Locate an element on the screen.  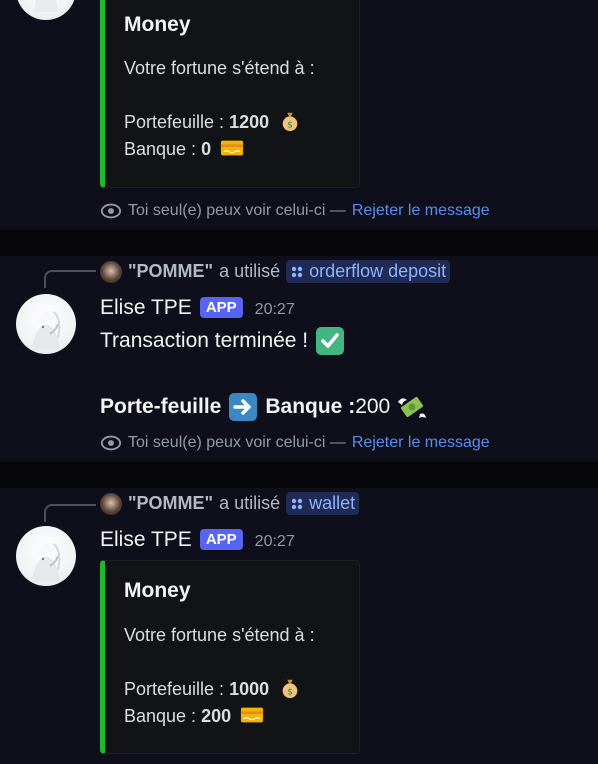
command-name: orderflow deposit is located at coordinates (378, 271).